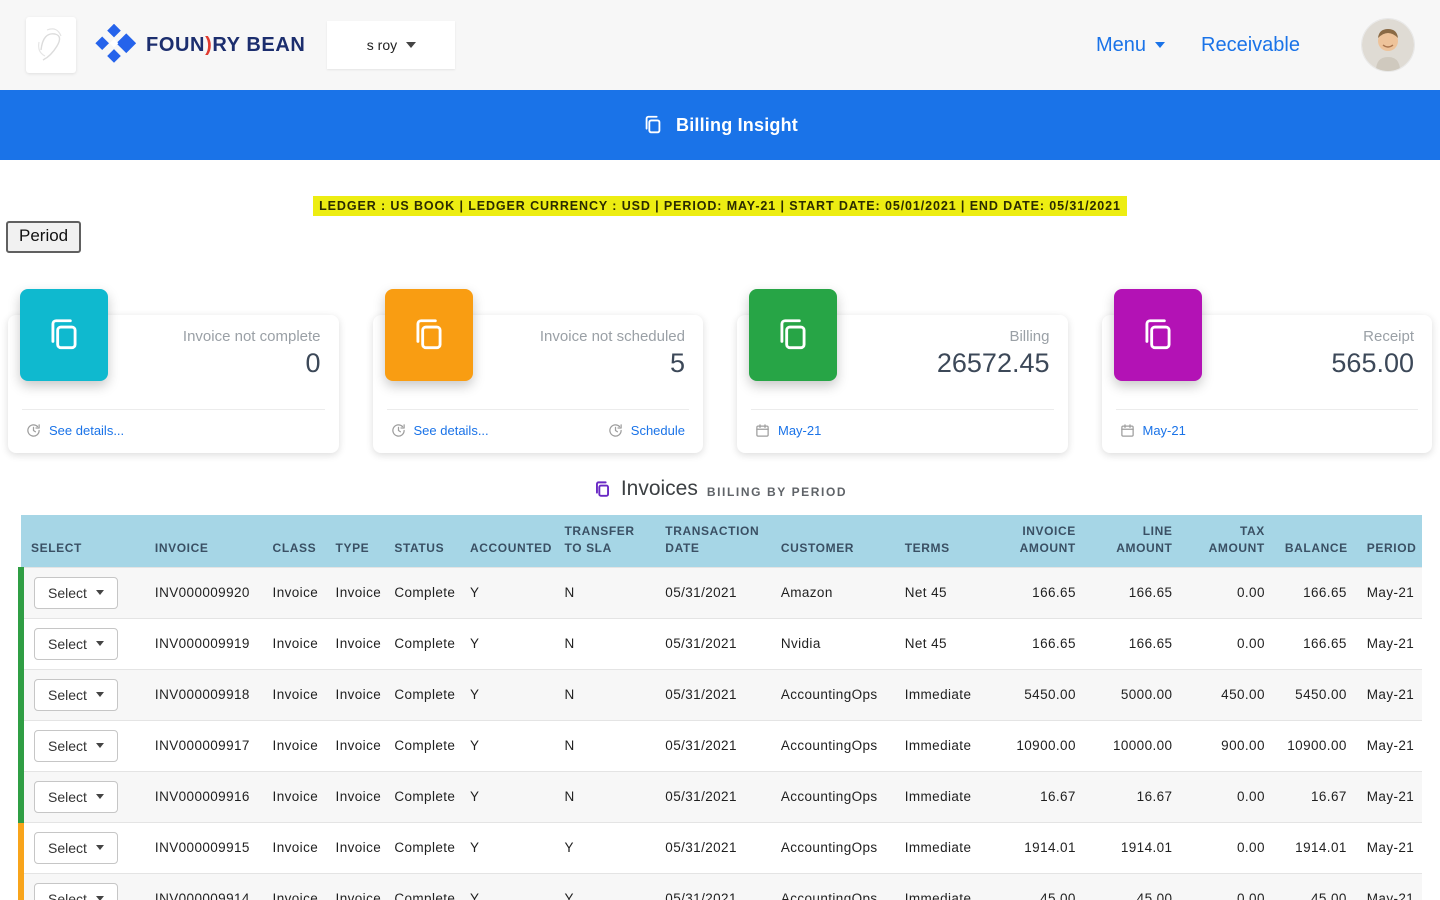  I want to click on user-dropdown: s roy, so click(391, 45).